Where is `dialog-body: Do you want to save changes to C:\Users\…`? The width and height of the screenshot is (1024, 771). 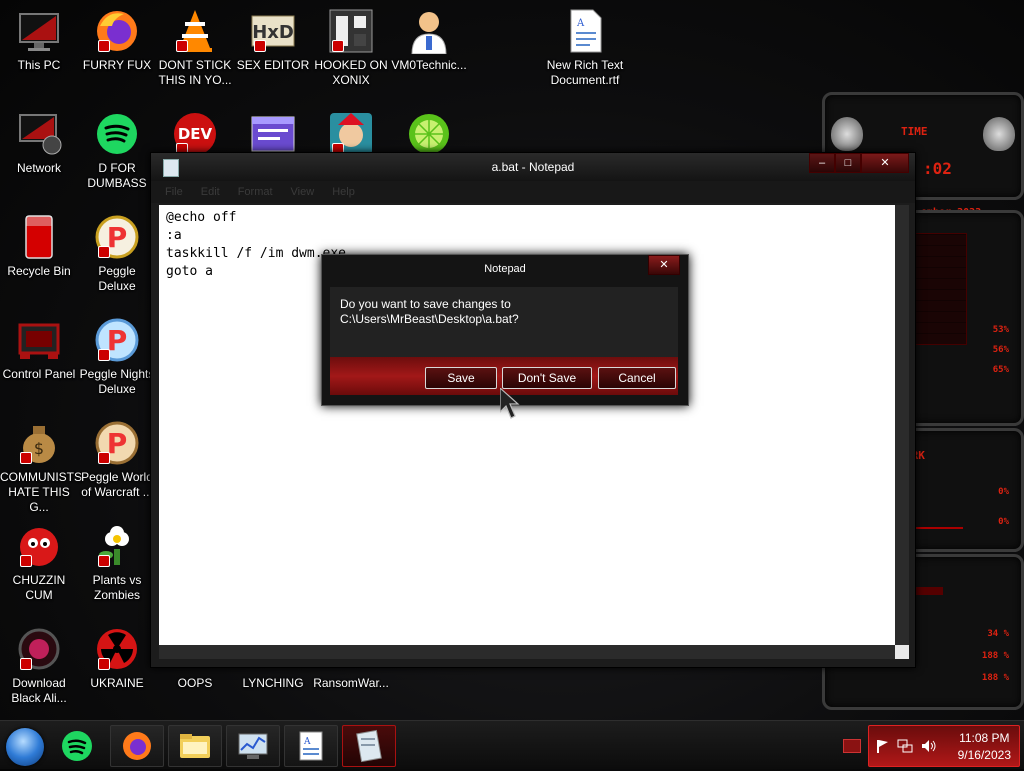
dialog-body: Do you want to save changes to C:\Users\… is located at coordinates (504, 322).